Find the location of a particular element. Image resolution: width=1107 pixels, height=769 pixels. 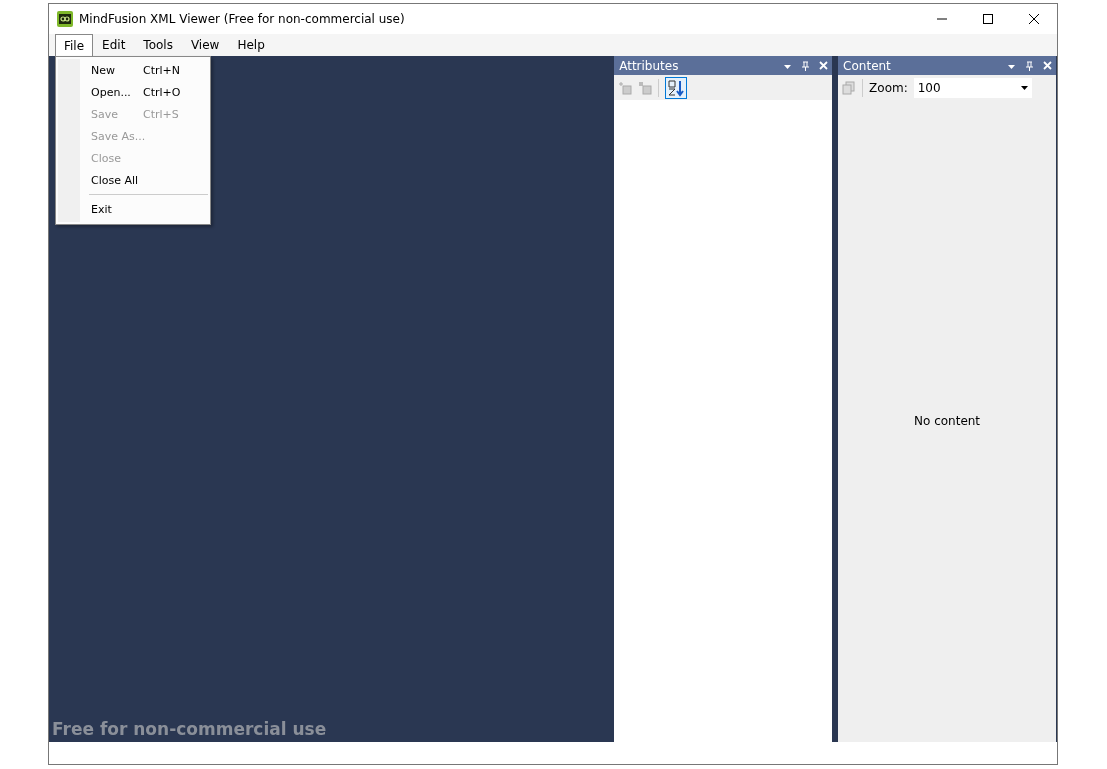

menu-entry: New Ctrl+N is located at coordinates (133, 70).